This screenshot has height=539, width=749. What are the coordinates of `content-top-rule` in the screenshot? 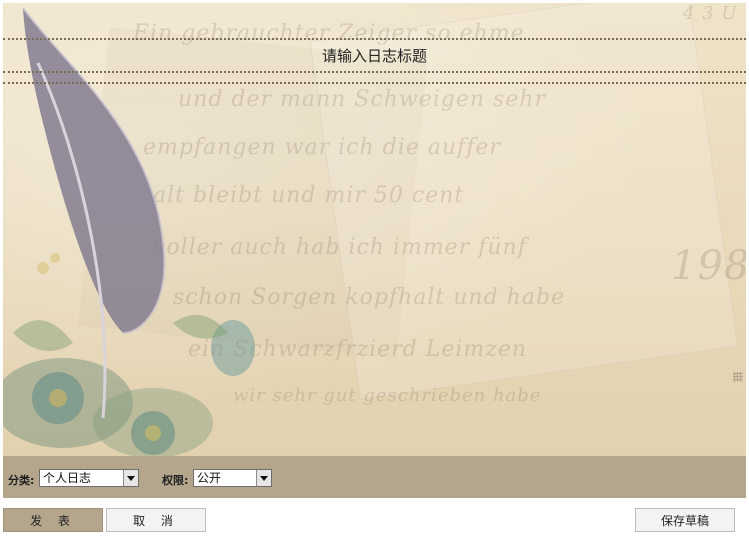 It's located at (374, 83).